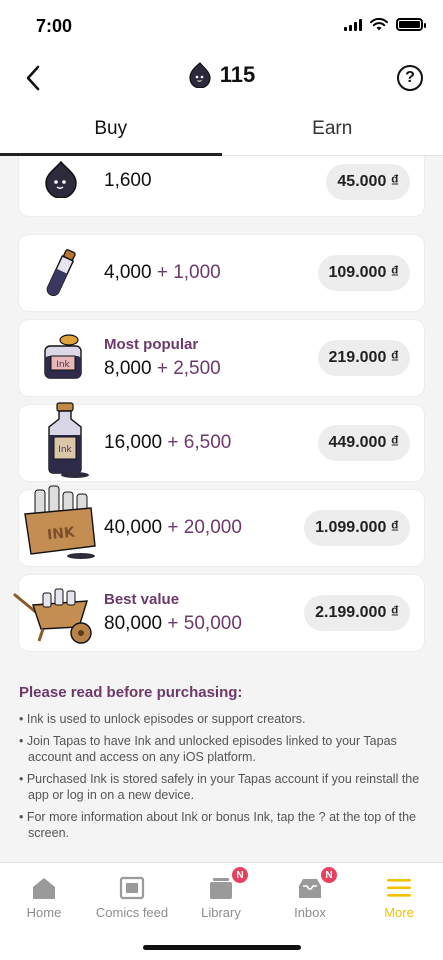  Describe the element at coordinates (310, 888) in the screenshot. I see `inbox-icon` at that location.